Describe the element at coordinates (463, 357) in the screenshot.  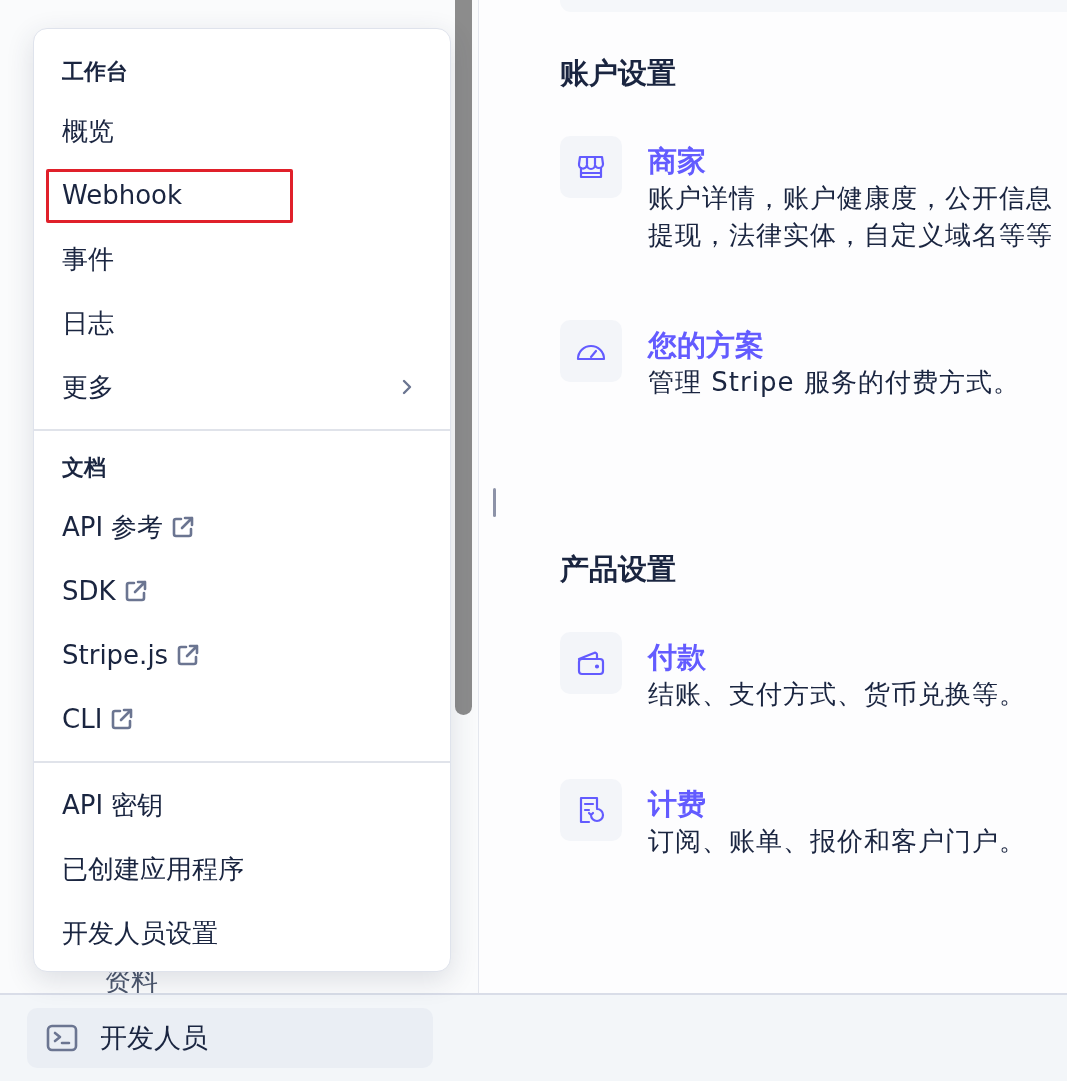
I see `scrollbar-thumb` at that location.